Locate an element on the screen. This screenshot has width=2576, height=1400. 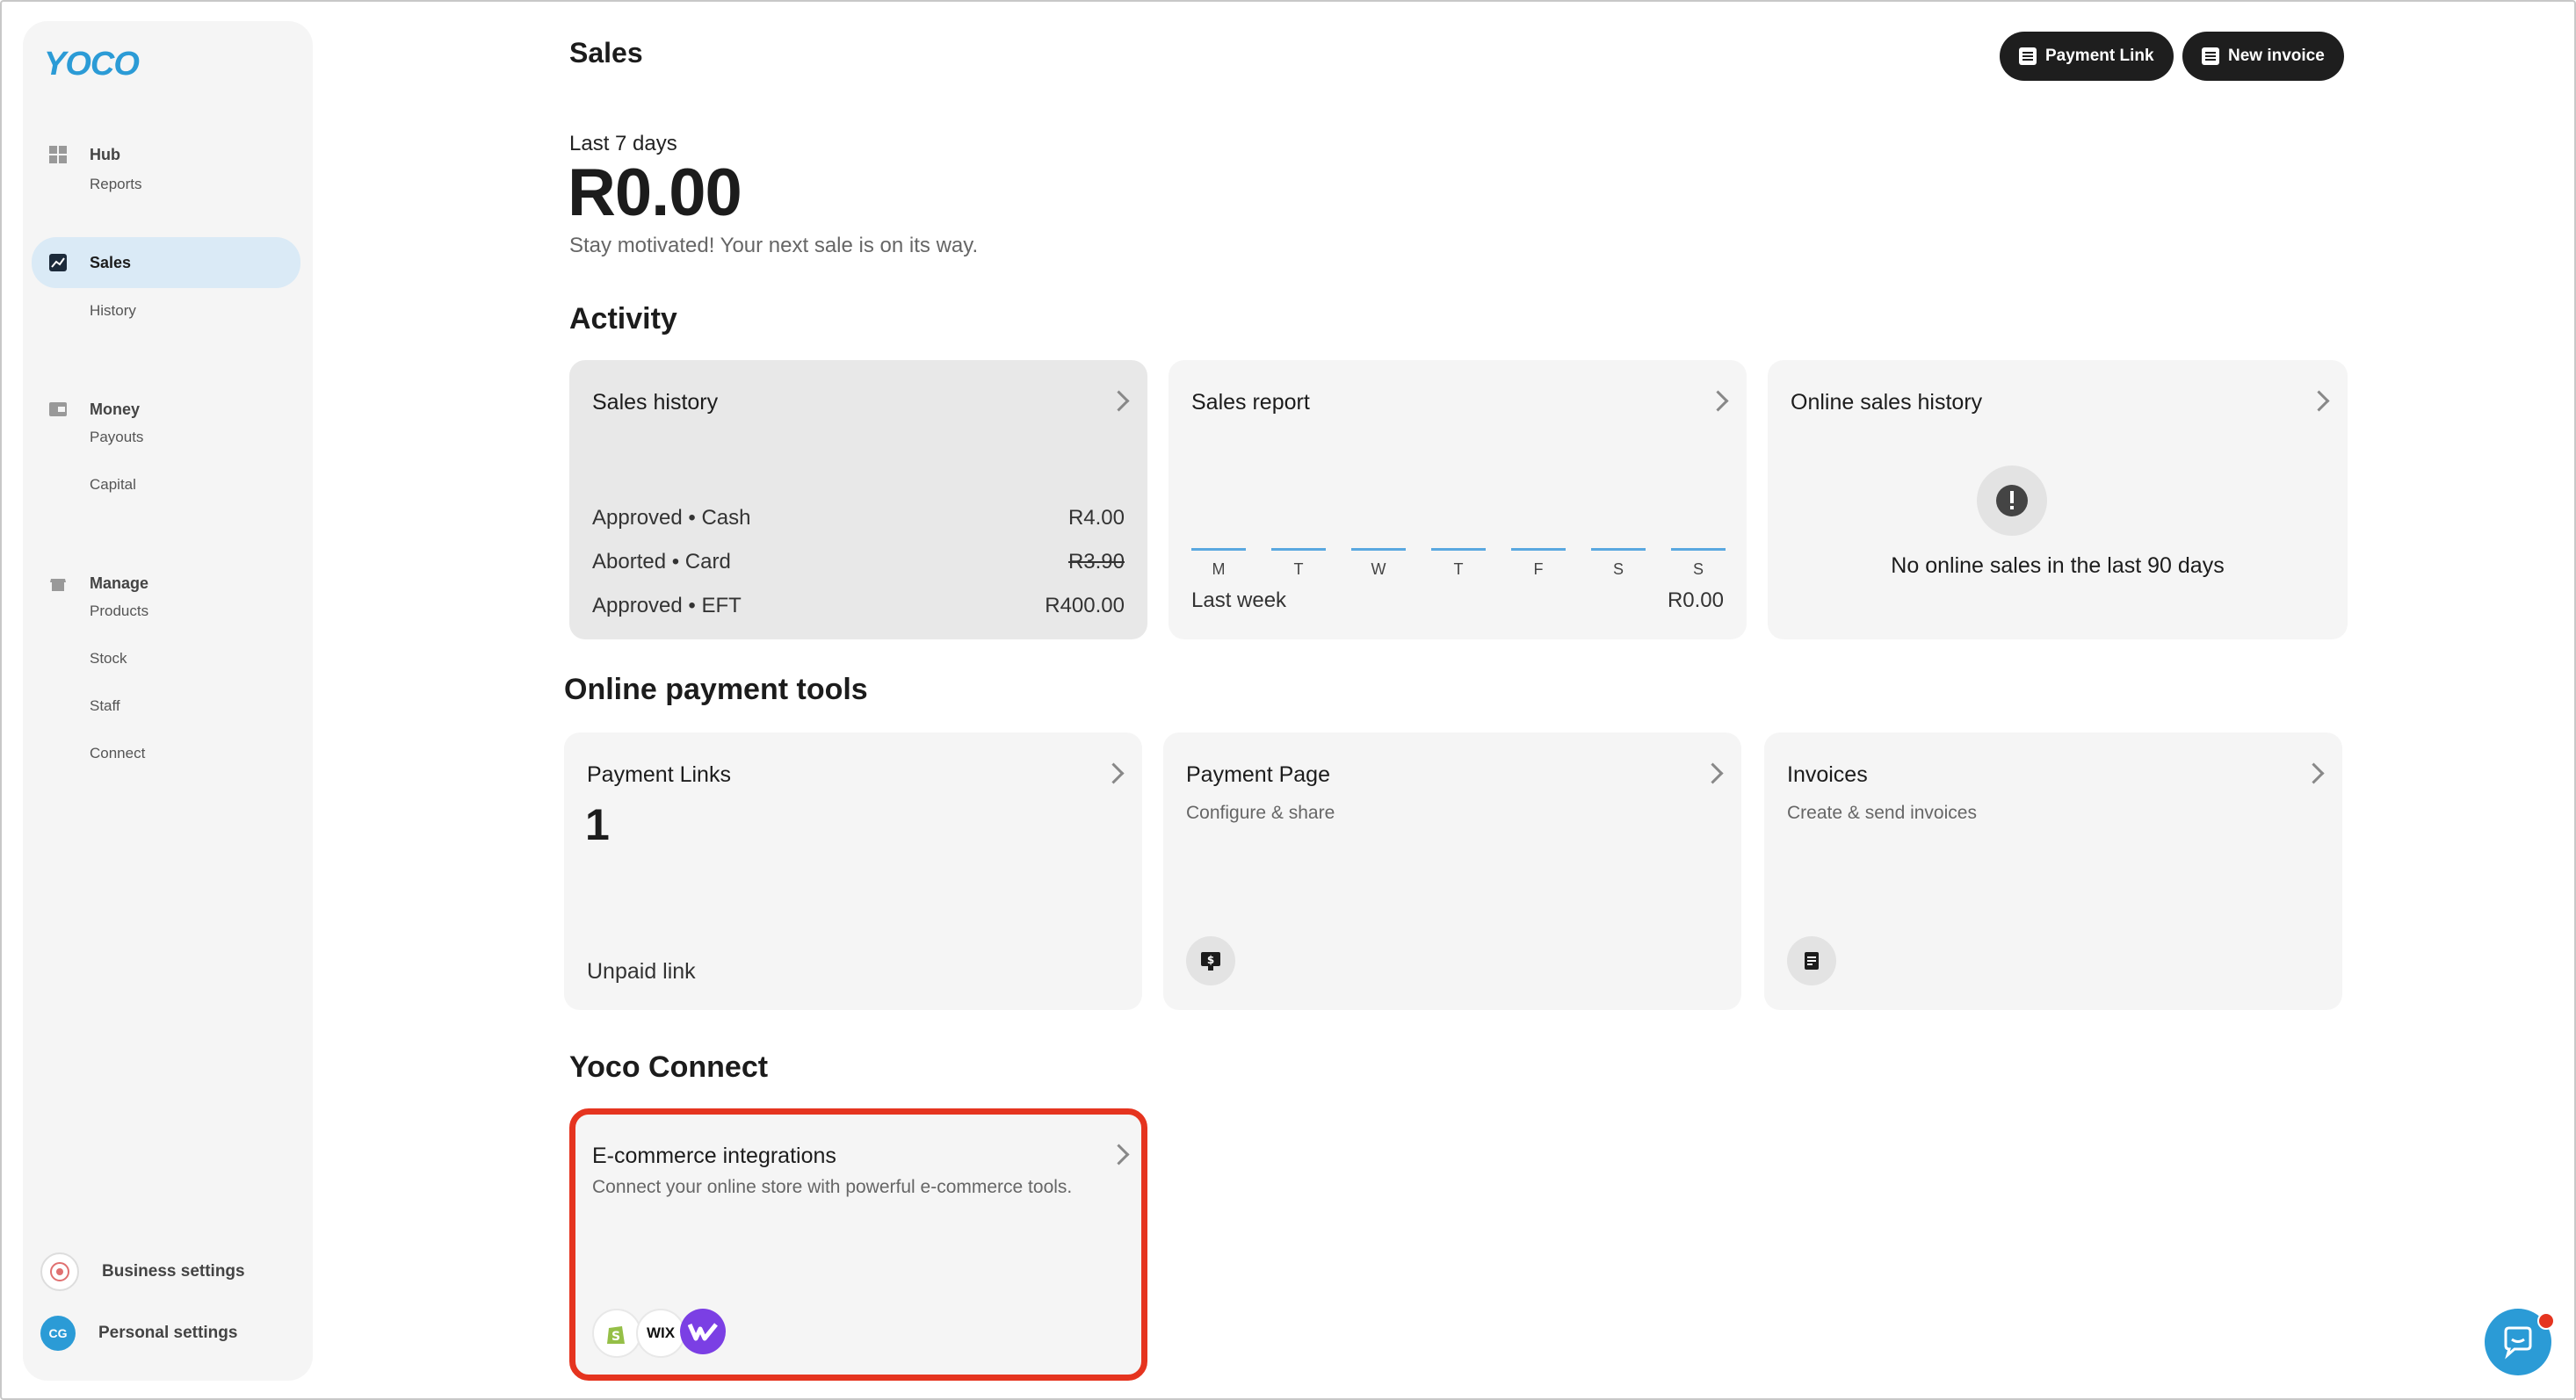
sales-history-title: Sales history is located at coordinates (655, 402).